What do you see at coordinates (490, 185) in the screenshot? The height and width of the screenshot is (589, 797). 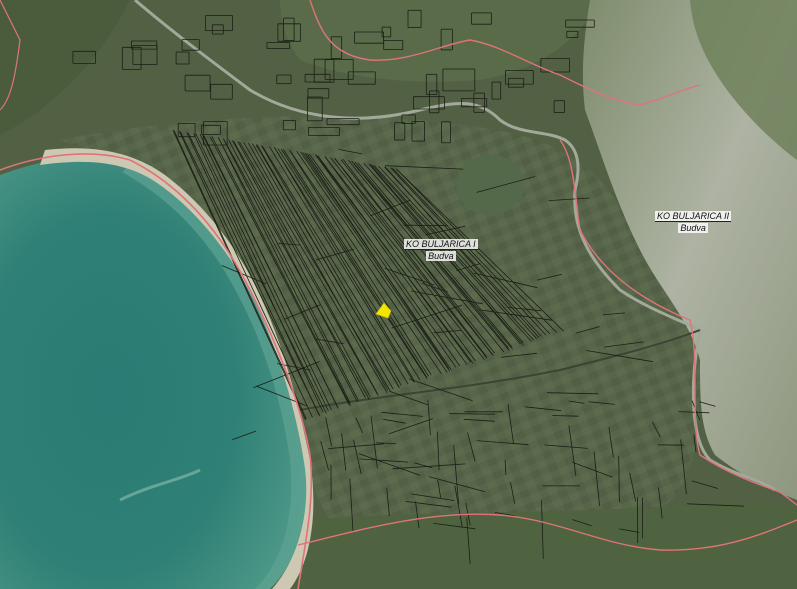 I see `wooded-knoll` at bounding box center [490, 185].